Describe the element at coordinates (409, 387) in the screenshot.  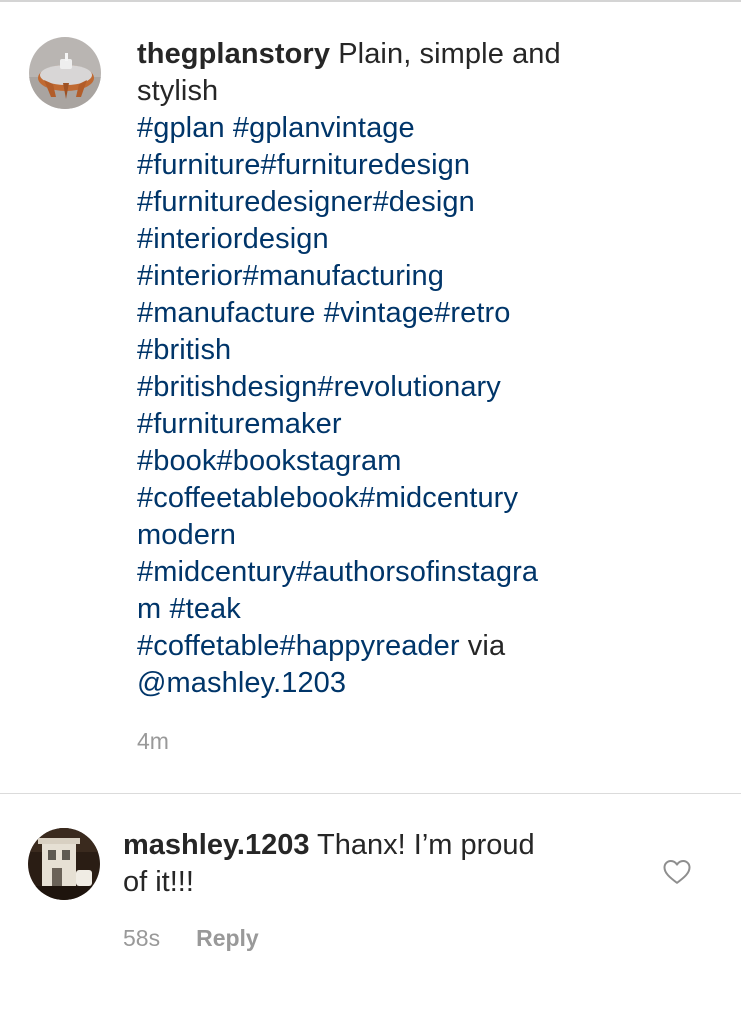
I see `hashtag-link: #revolutionary` at that location.